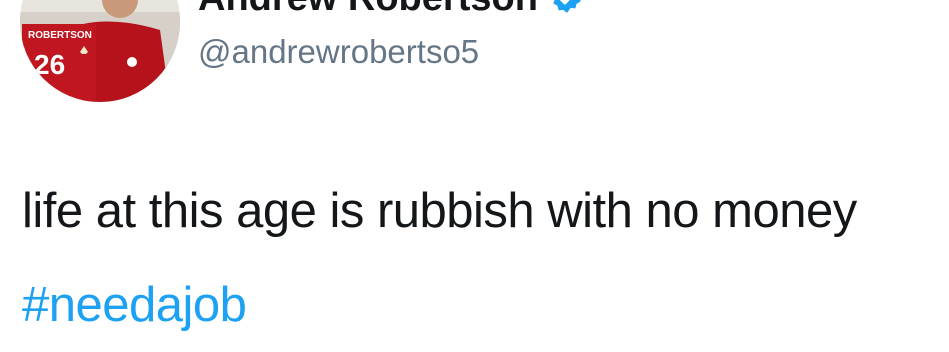  Describe the element at coordinates (567, 6) in the screenshot. I see `verified-badge-icon` at that location.